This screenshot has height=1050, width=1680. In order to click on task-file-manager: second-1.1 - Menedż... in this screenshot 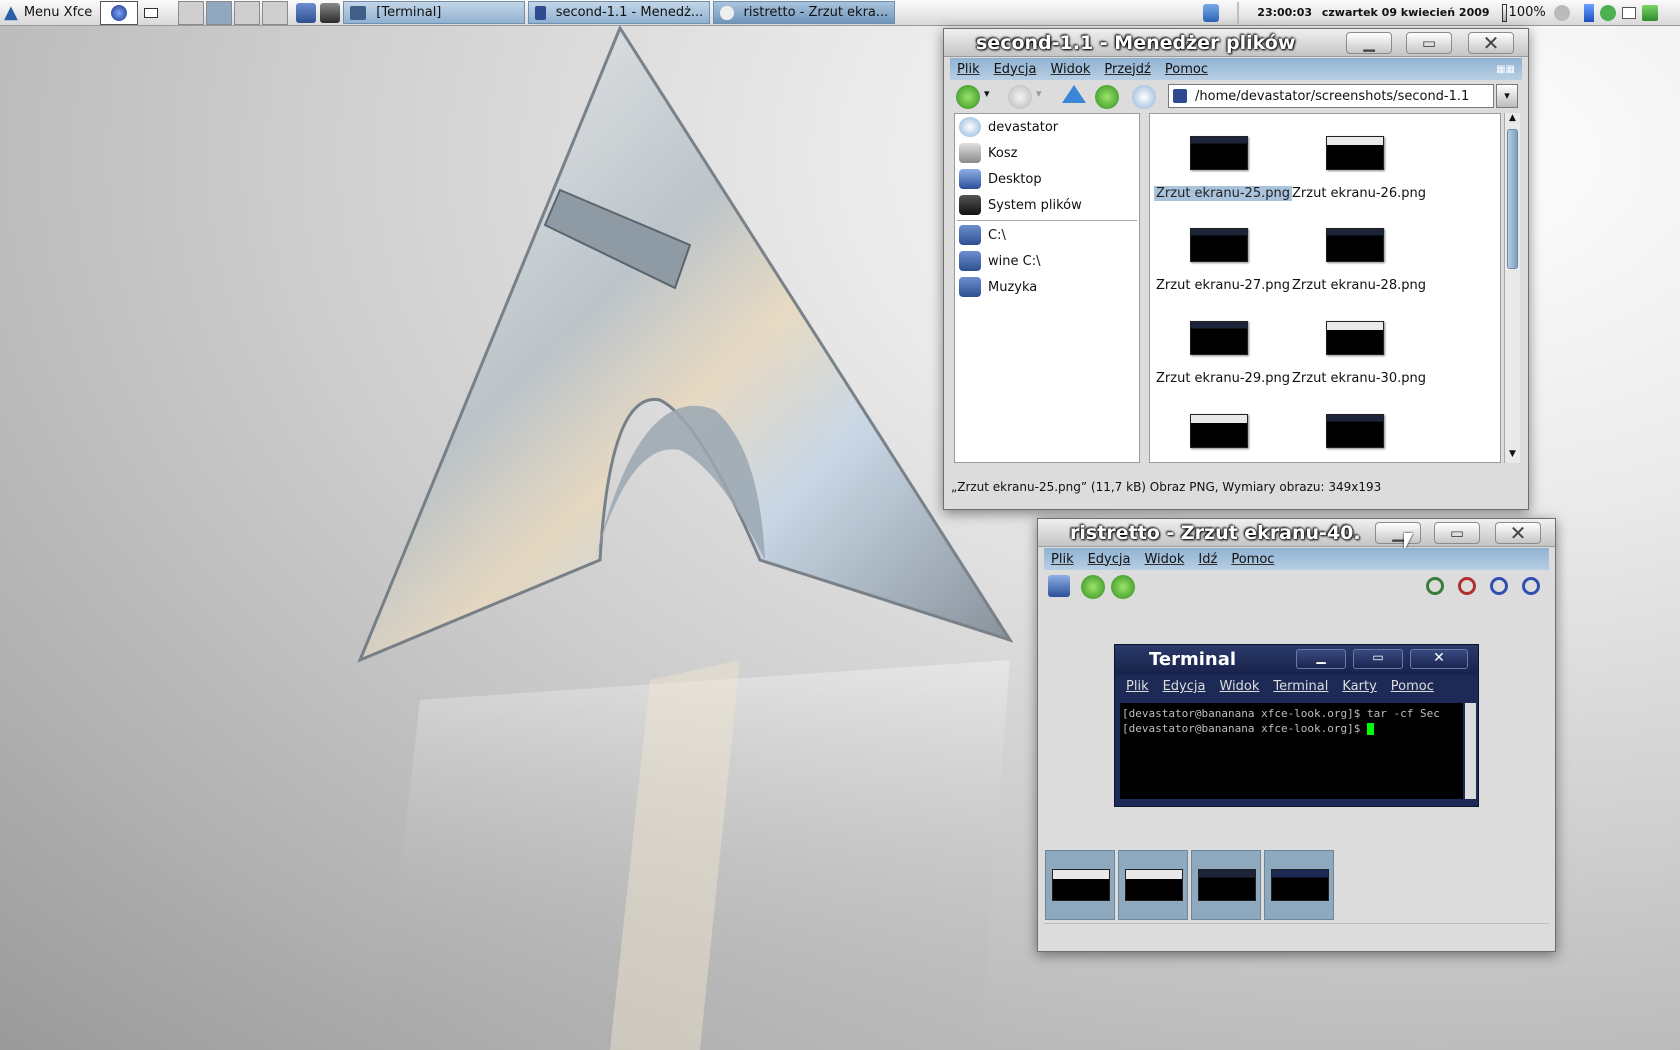, I will do `click(619, 12)`.